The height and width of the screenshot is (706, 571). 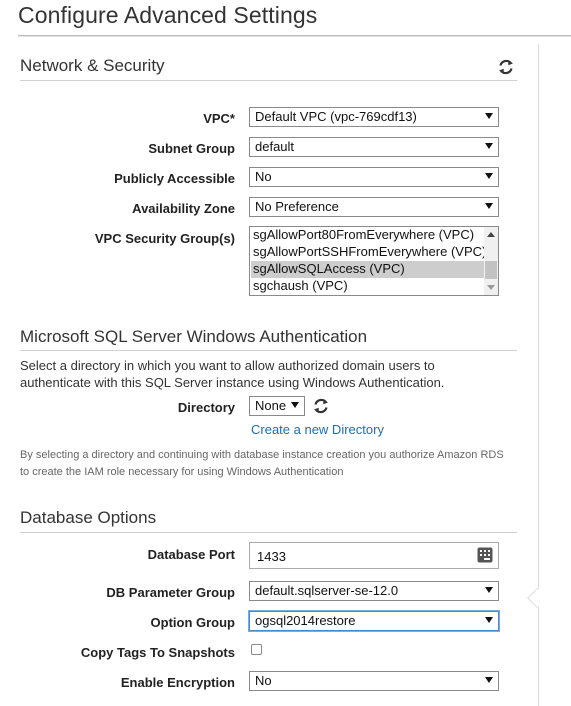 I want to click on parameter-group-select: default.sqlserver-se-12.0, so click(x=374, y=591).